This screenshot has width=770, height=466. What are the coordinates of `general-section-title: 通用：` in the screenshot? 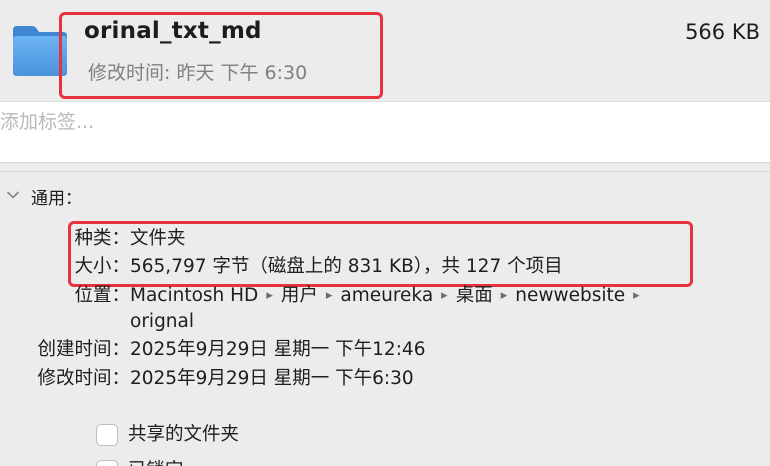 It's located at (56, 199).